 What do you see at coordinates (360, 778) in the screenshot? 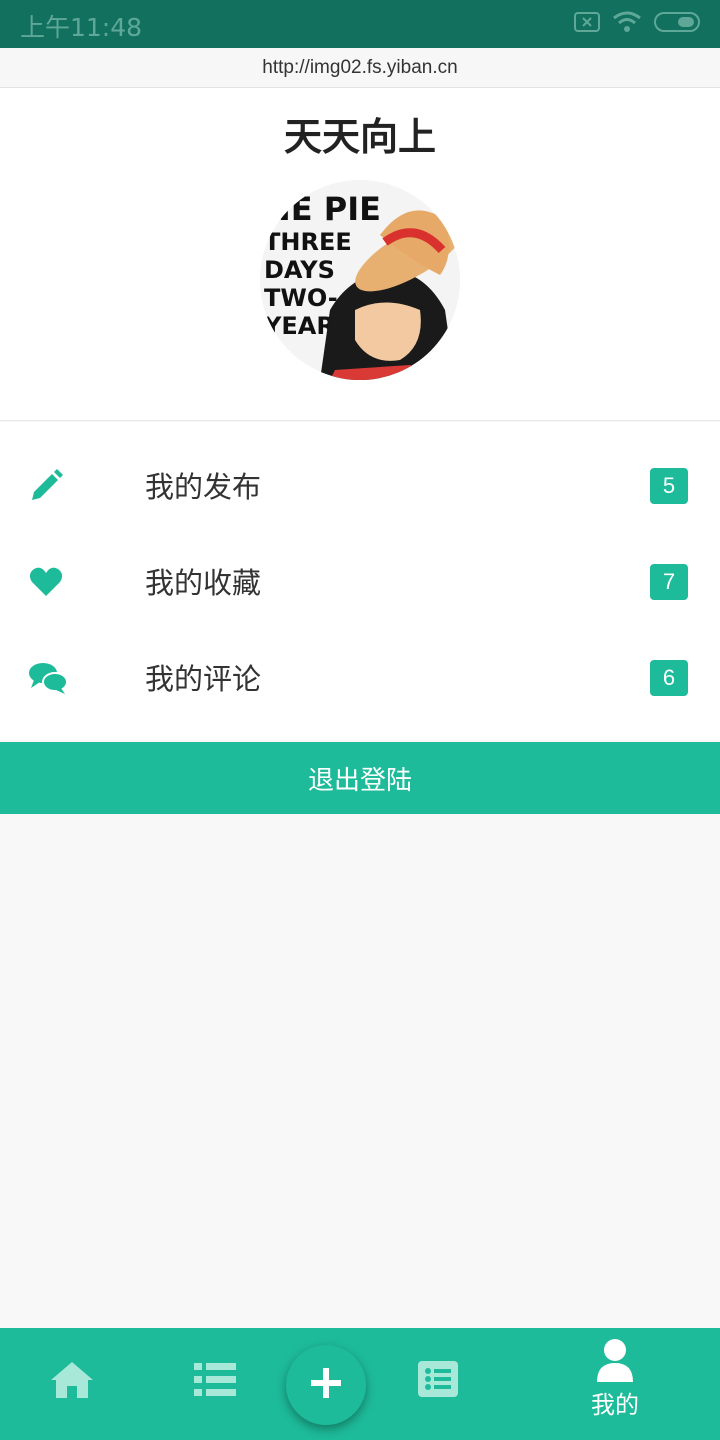
I see `logout-button: 退出登陆` at bounding box center [360, 778].